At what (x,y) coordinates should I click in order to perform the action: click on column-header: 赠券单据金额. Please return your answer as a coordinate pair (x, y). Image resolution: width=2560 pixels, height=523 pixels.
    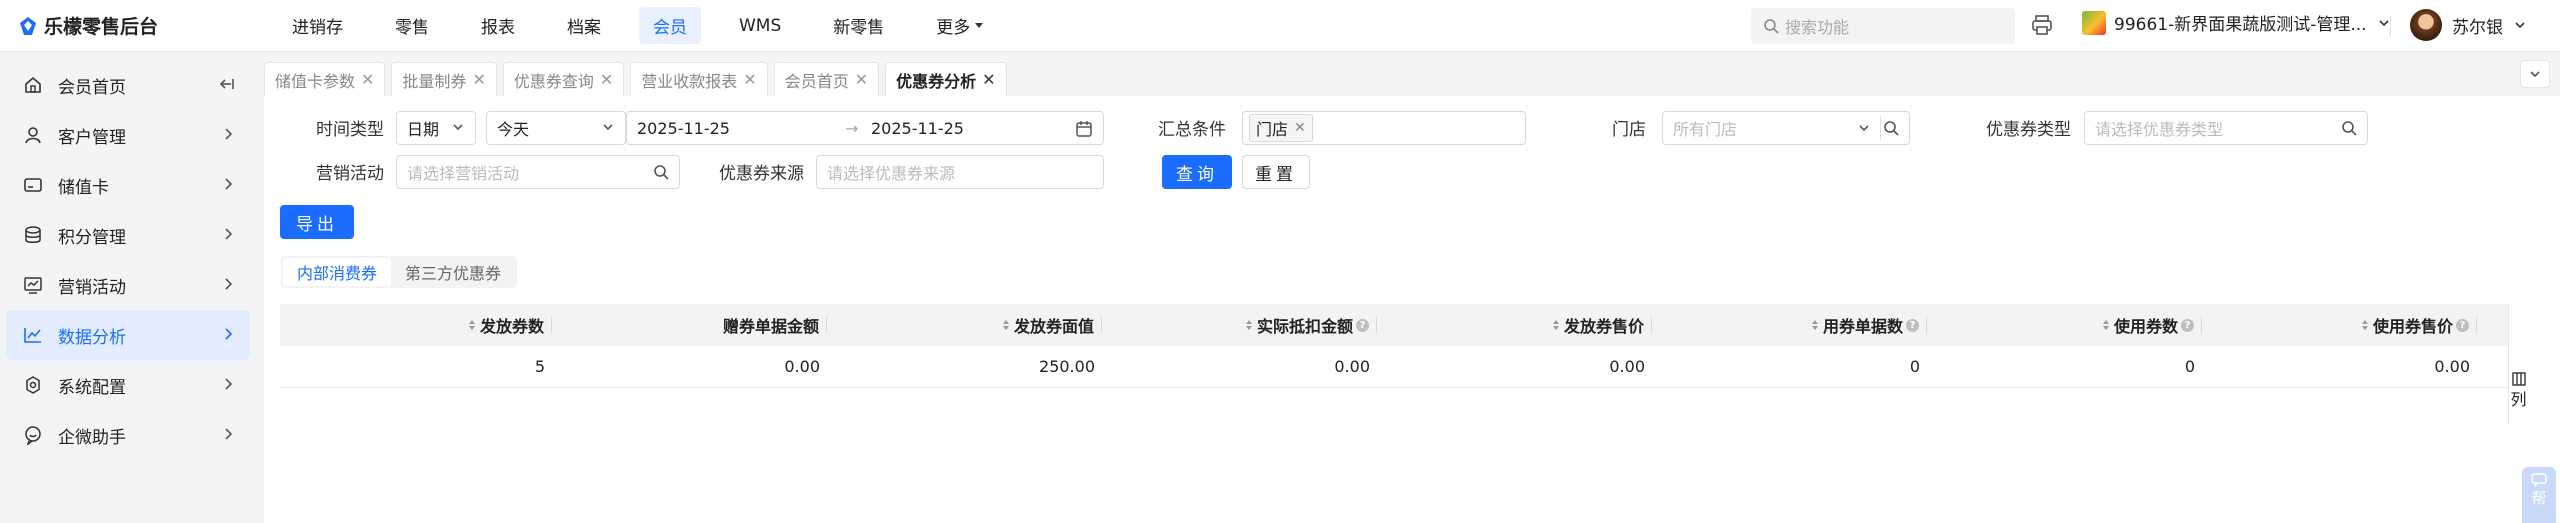
    Looking at the image, I should click on (690, 325).